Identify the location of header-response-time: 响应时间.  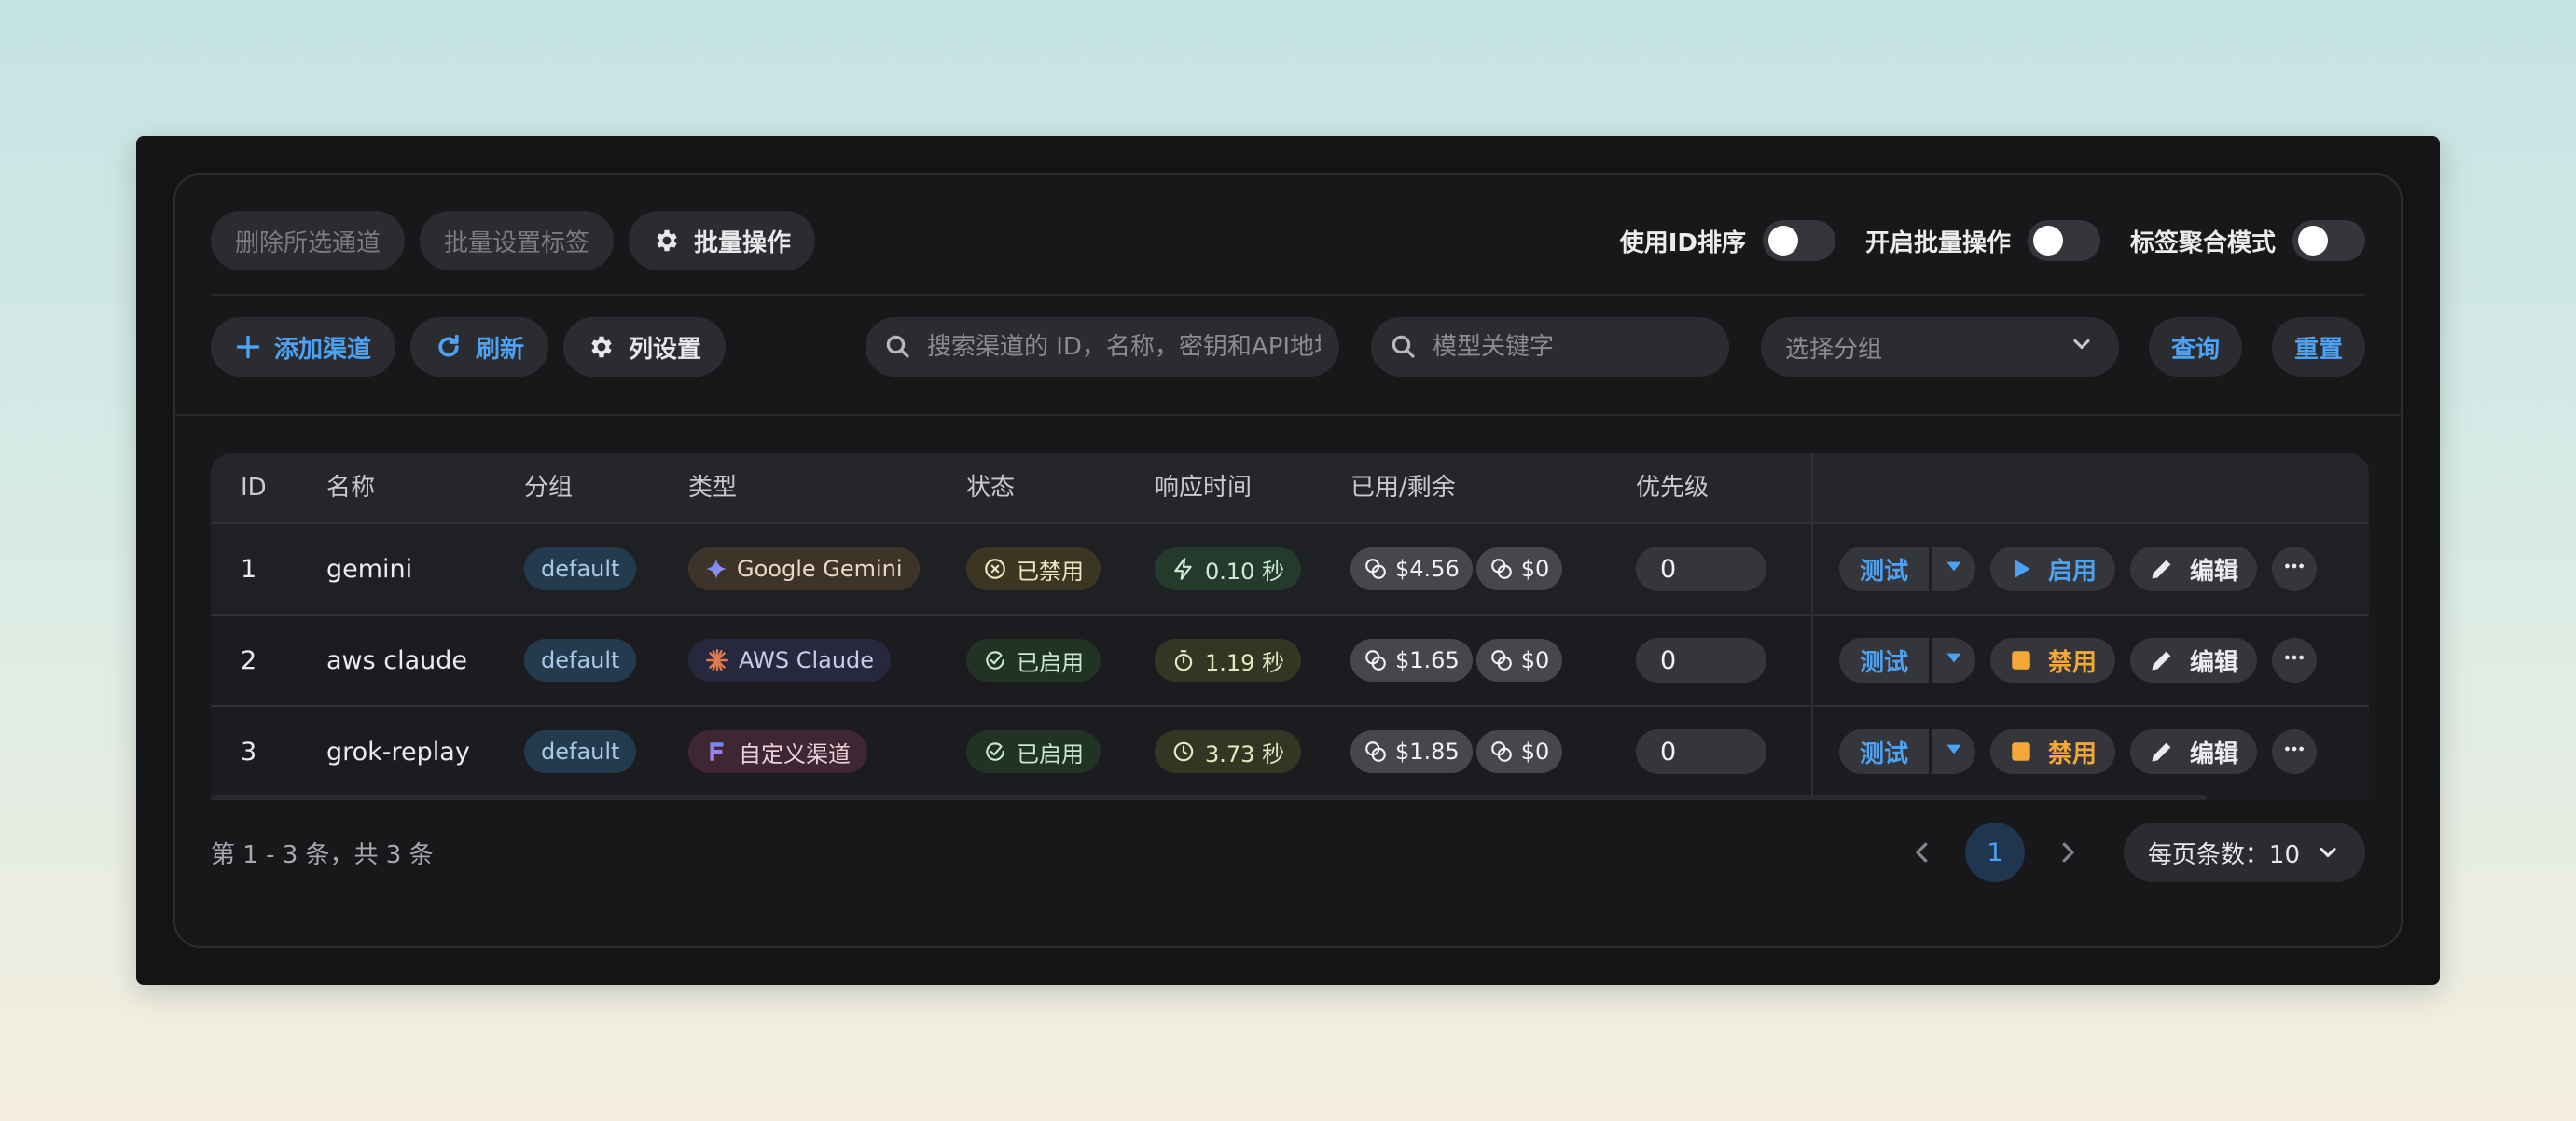
(1204, 488).